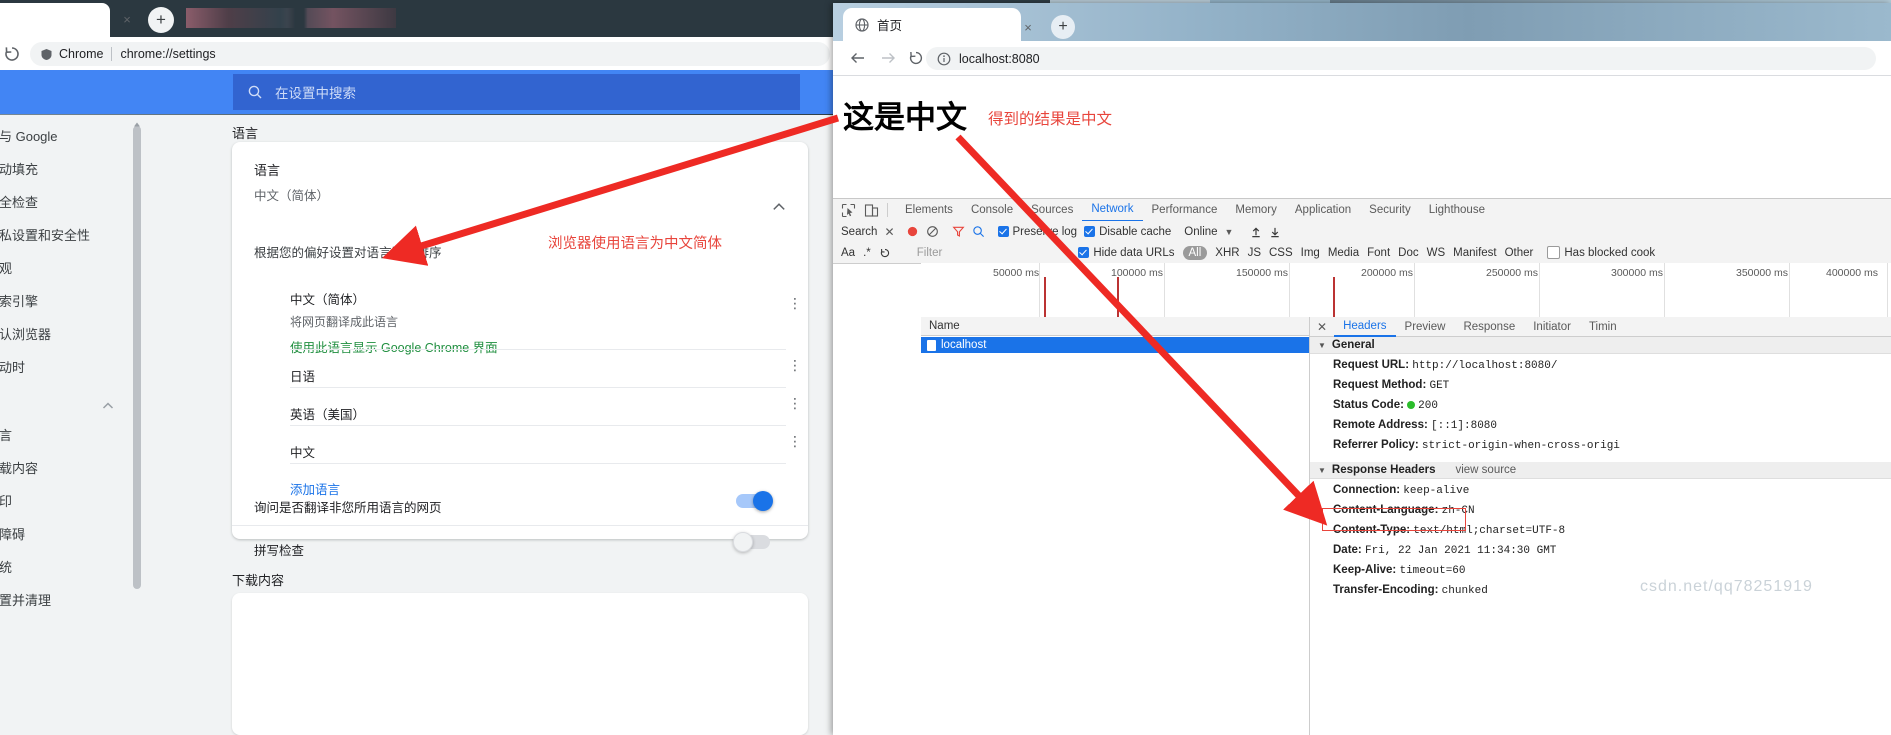  What do you see at coordinates (1378, 253) in the screenshot?
I see `filter-type-font: Font` at bounding box center [1378, 253].